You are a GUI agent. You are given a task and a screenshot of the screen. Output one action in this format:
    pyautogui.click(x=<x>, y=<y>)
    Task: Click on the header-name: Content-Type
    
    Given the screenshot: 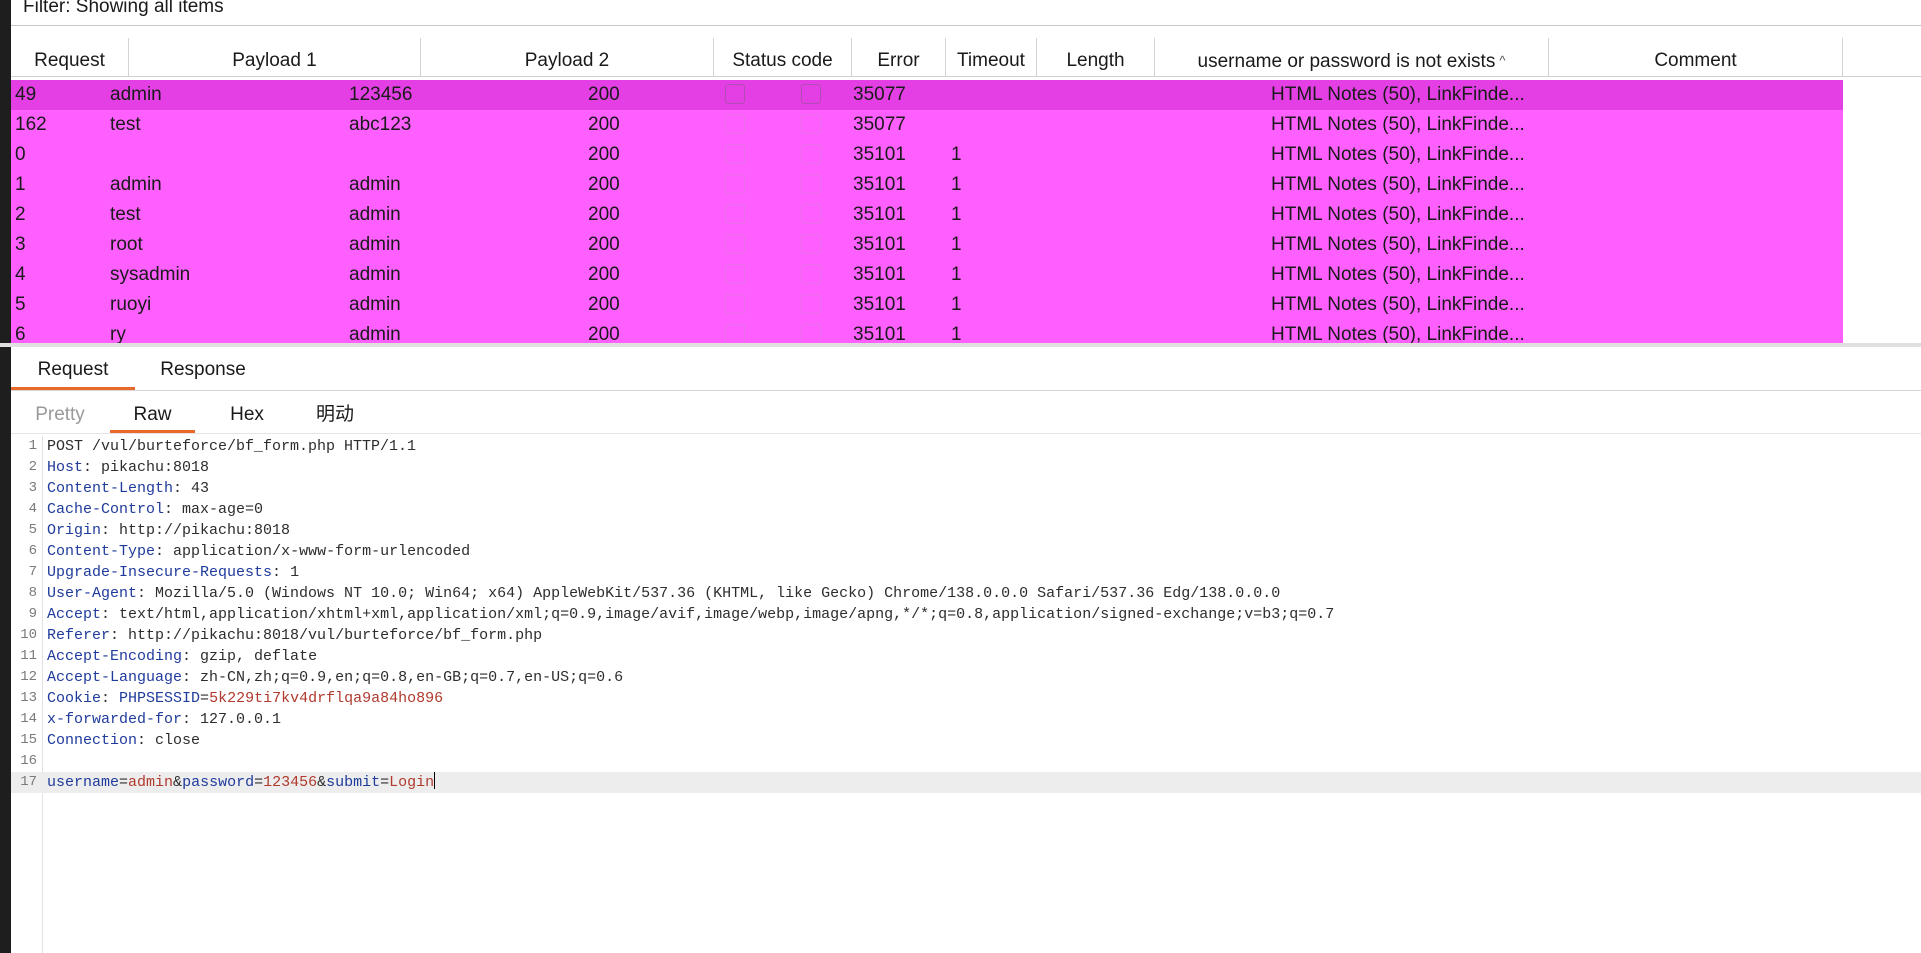 What is the action you would take?
    pyautogui.click(x=101, y=551)
    